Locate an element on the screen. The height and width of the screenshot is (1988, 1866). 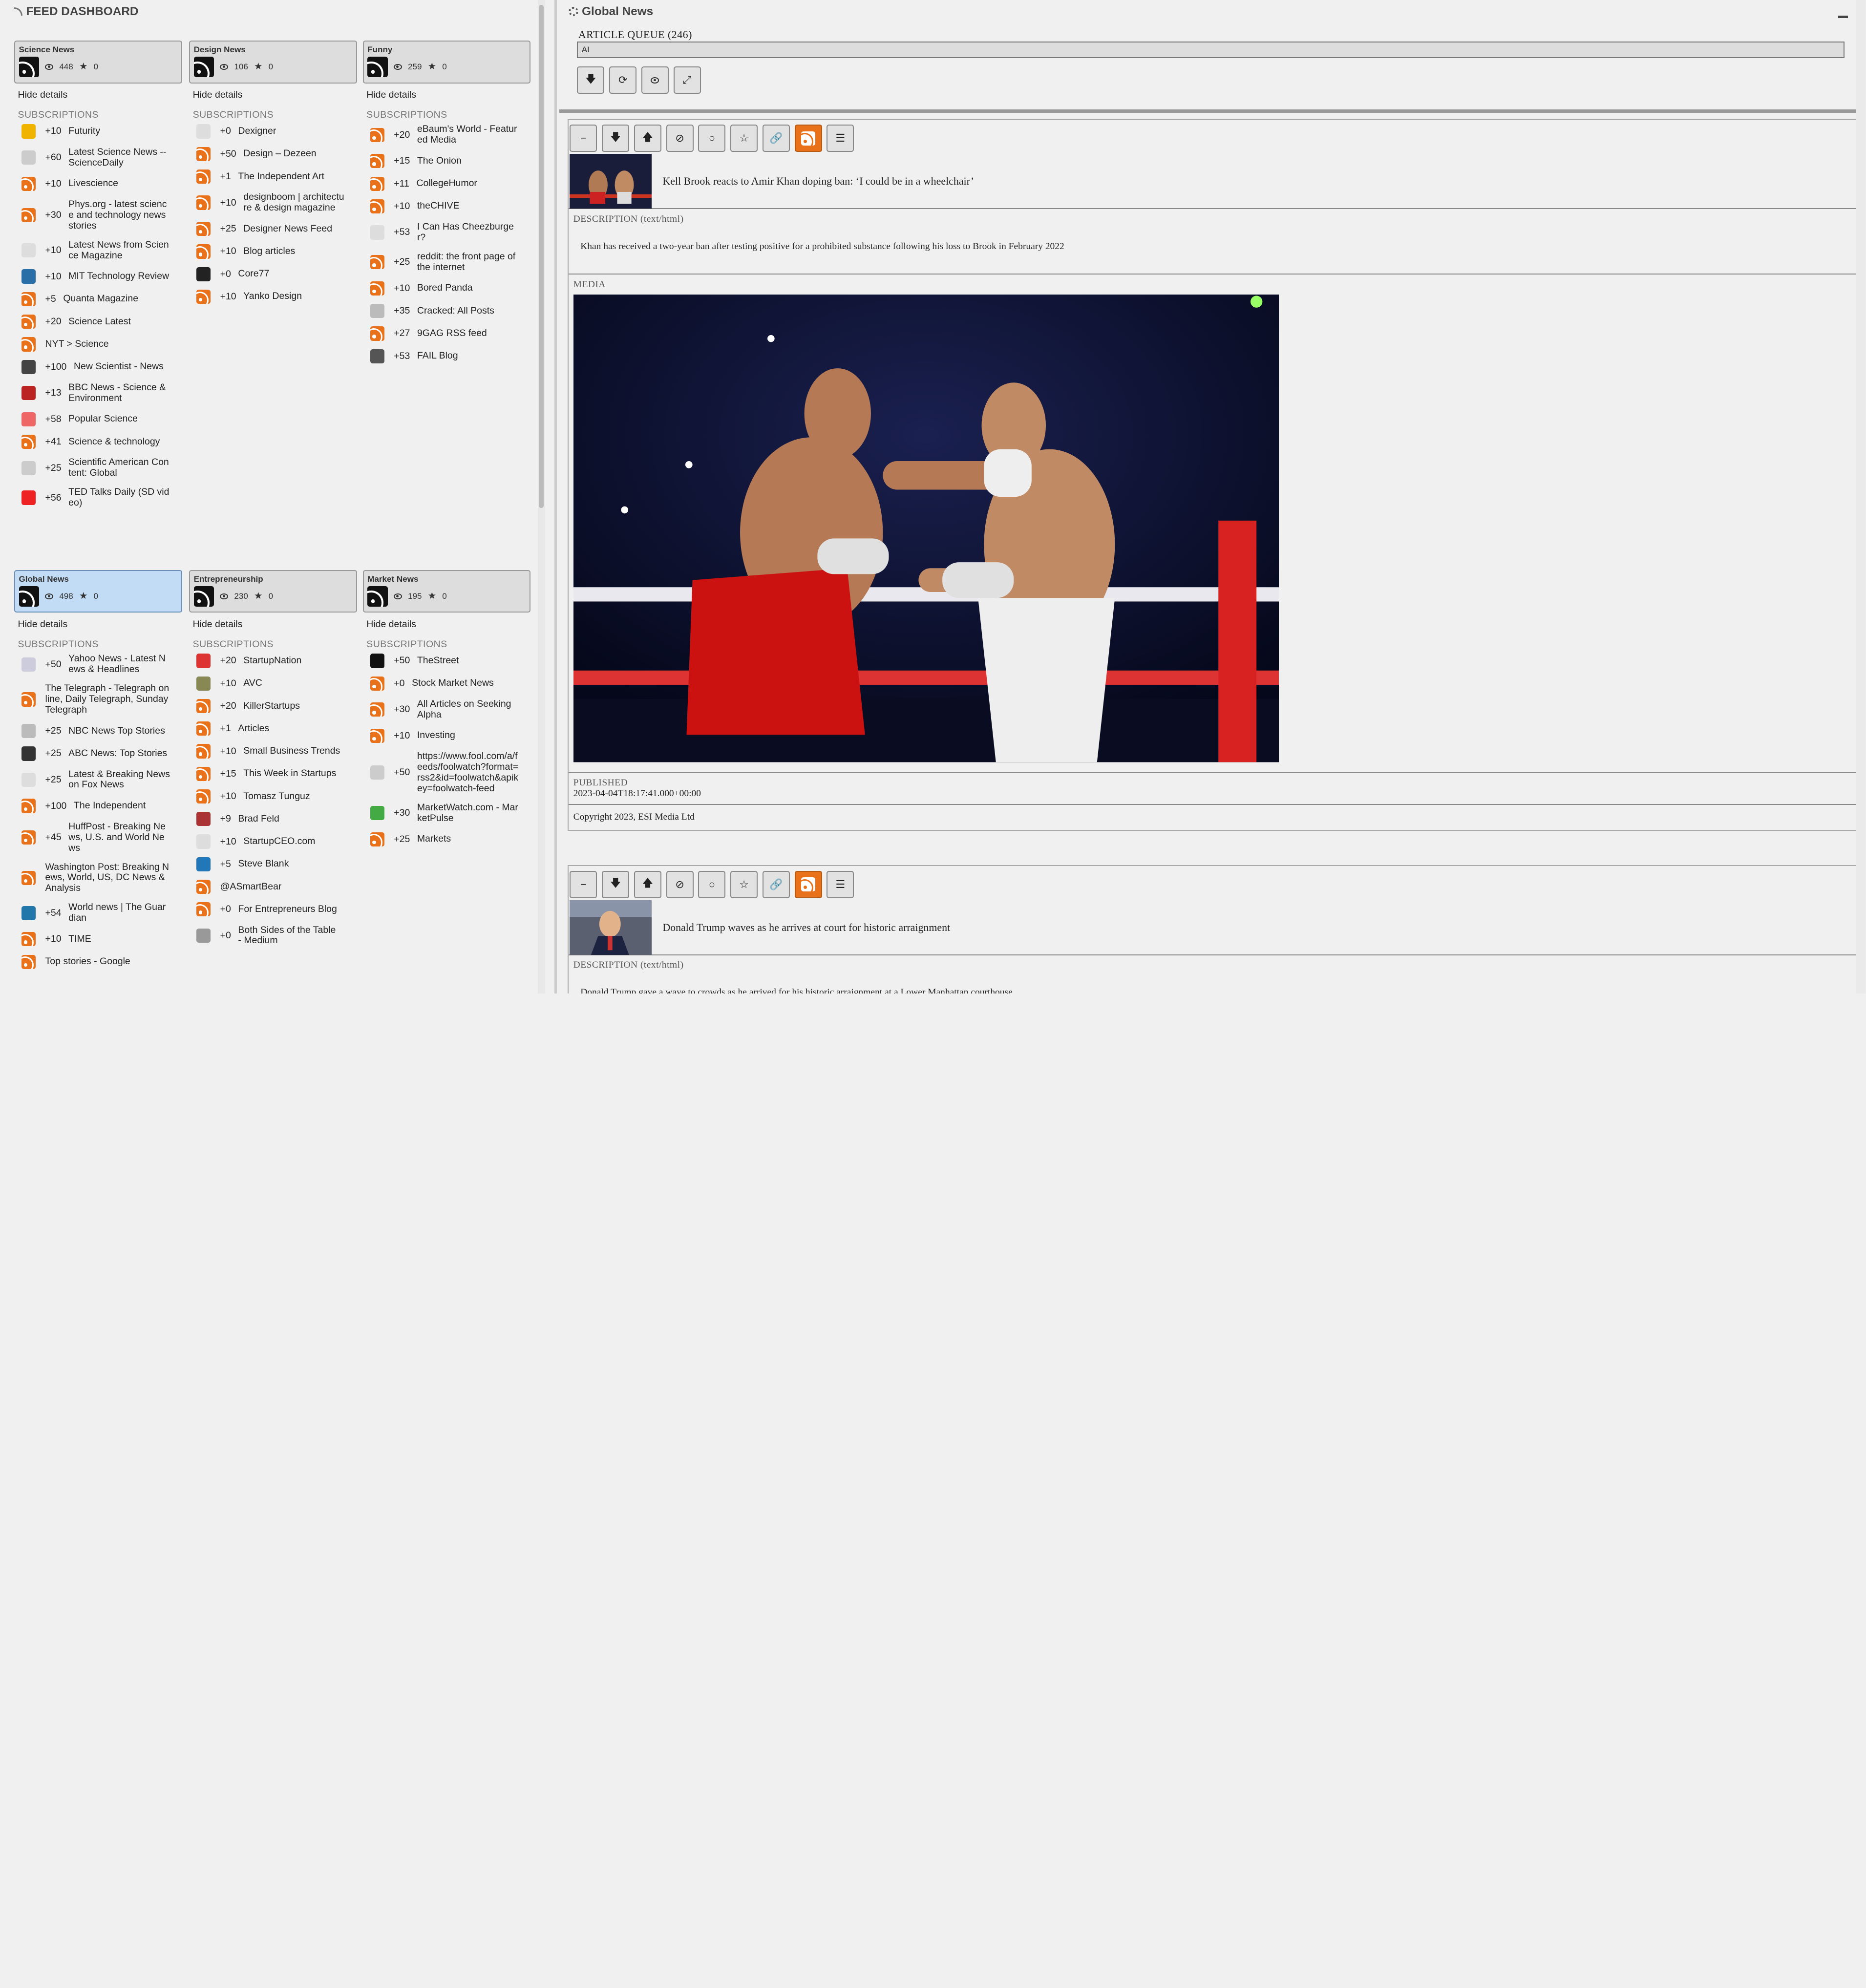
subscription-item: +25 Designer News Feed is located at coordinates (276, 229).